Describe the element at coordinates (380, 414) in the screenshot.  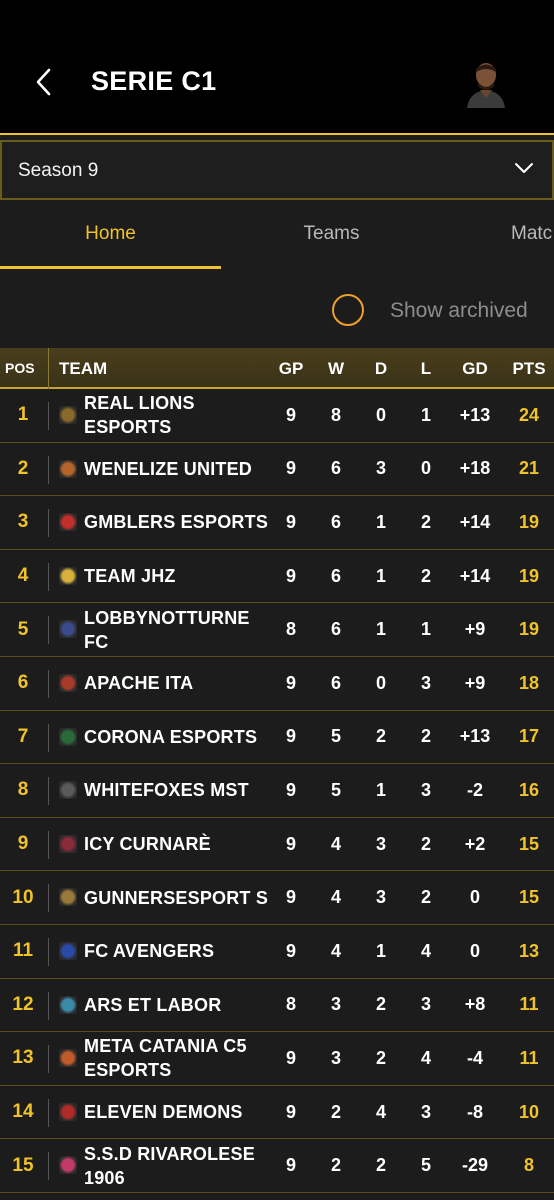
I see `draws: 0` at that location.